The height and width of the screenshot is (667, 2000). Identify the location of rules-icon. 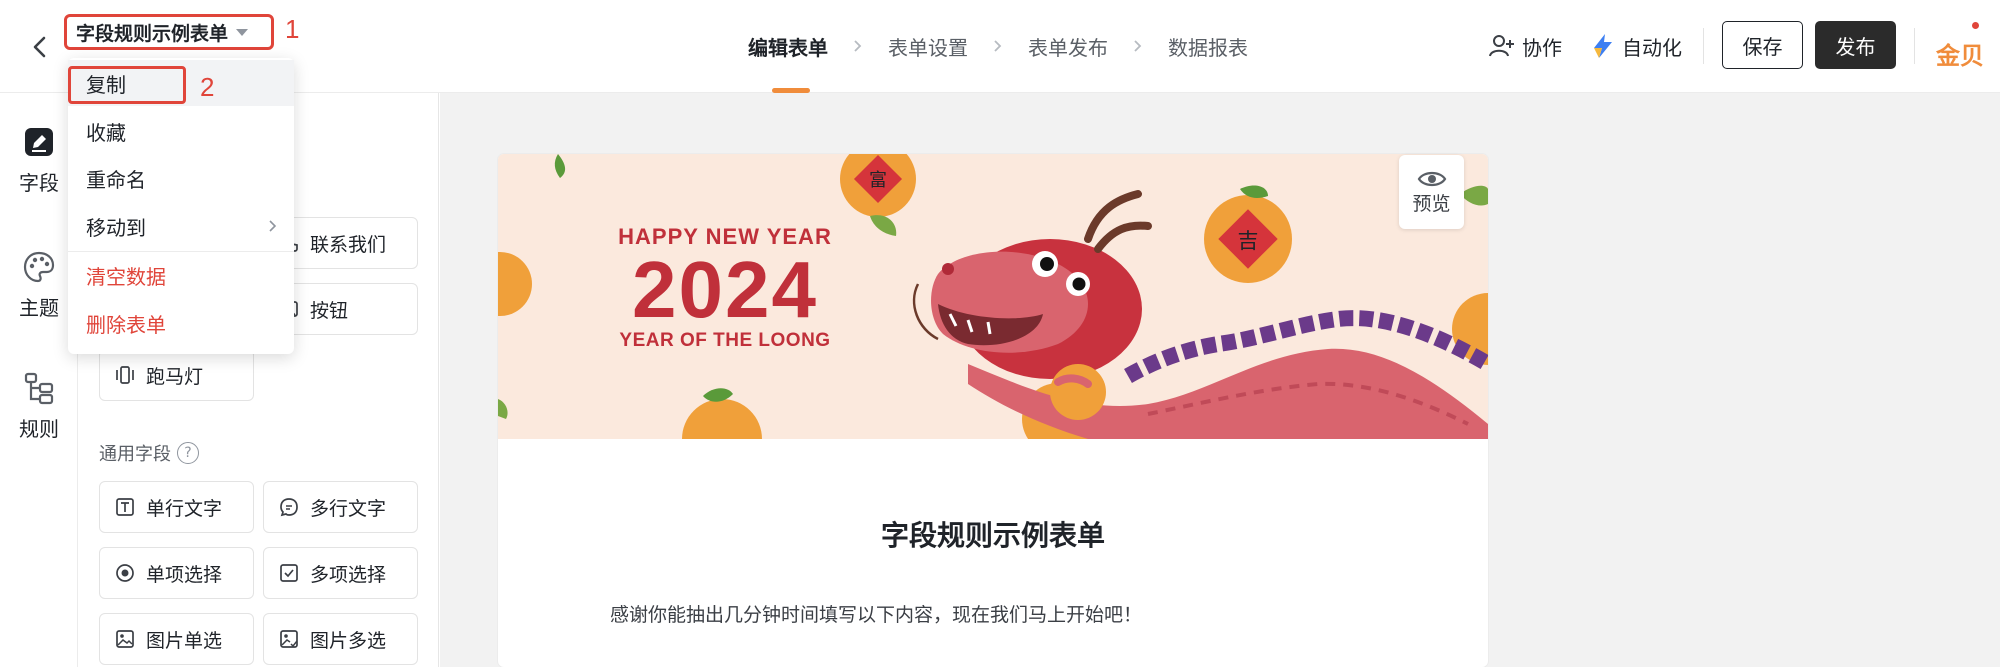
(39, 388).